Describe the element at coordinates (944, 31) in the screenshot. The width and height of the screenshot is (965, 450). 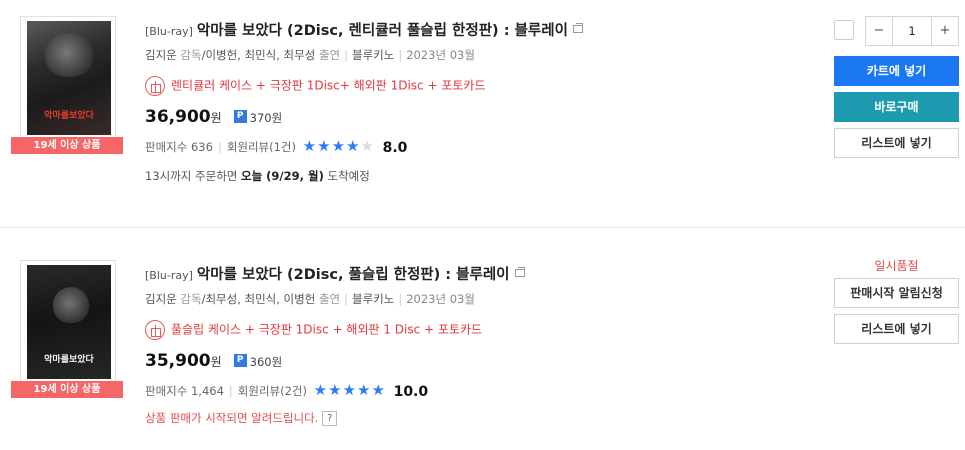
I see `quantity-plus-button: +` at that location.